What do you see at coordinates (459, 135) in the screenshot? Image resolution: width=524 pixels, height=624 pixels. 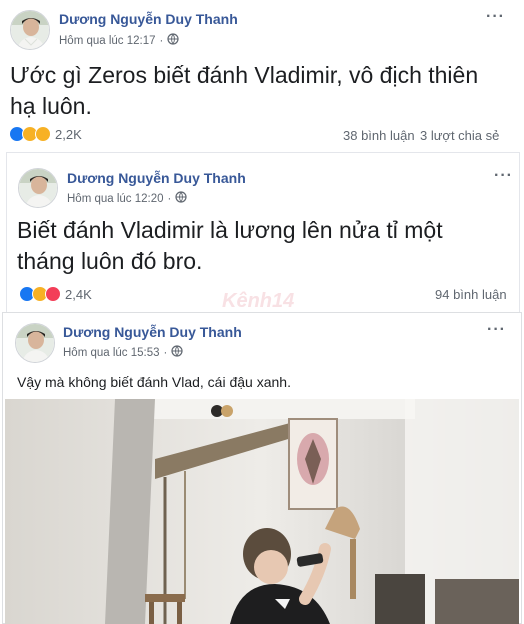 I see `share-count: 3 lượt chia sẻ` at bounding box center [459, 135].